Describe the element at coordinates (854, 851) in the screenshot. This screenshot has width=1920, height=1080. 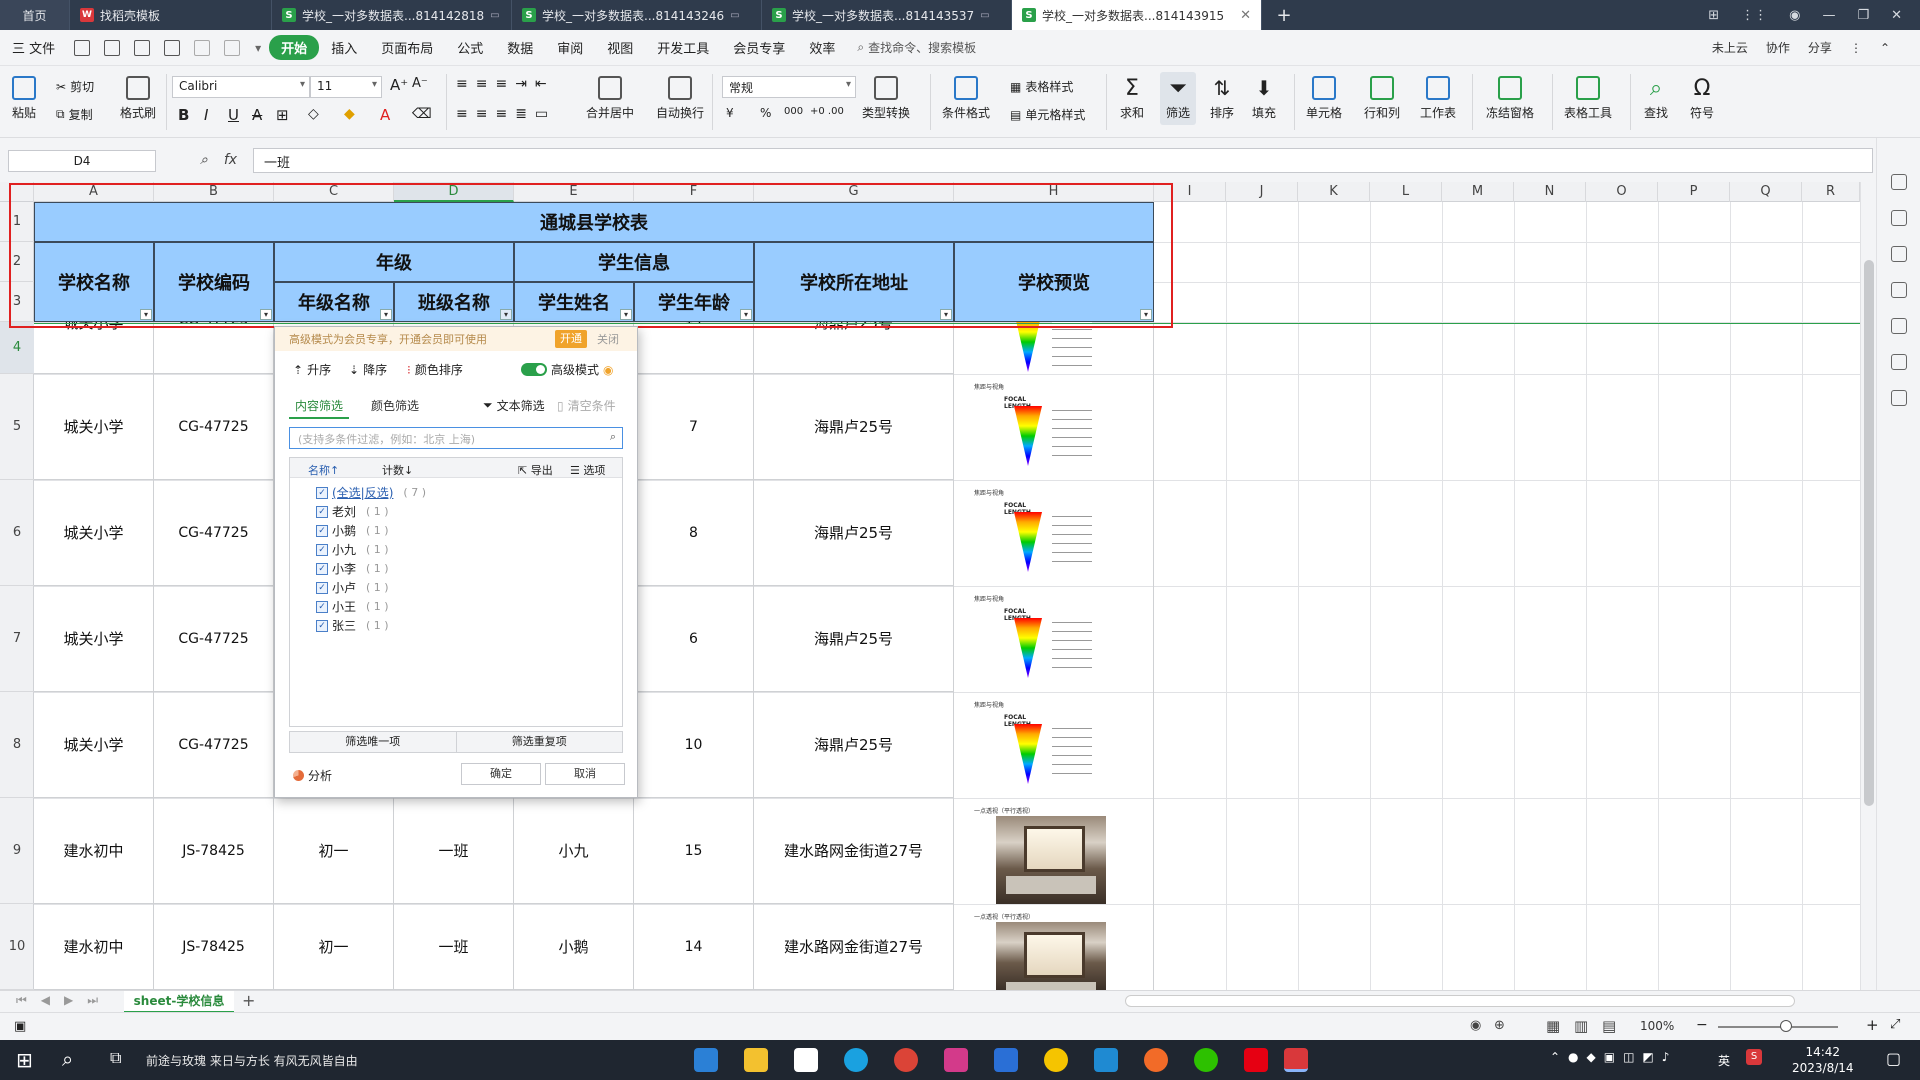
I see `cell-g9: 建水路网金街道27号` at that location.